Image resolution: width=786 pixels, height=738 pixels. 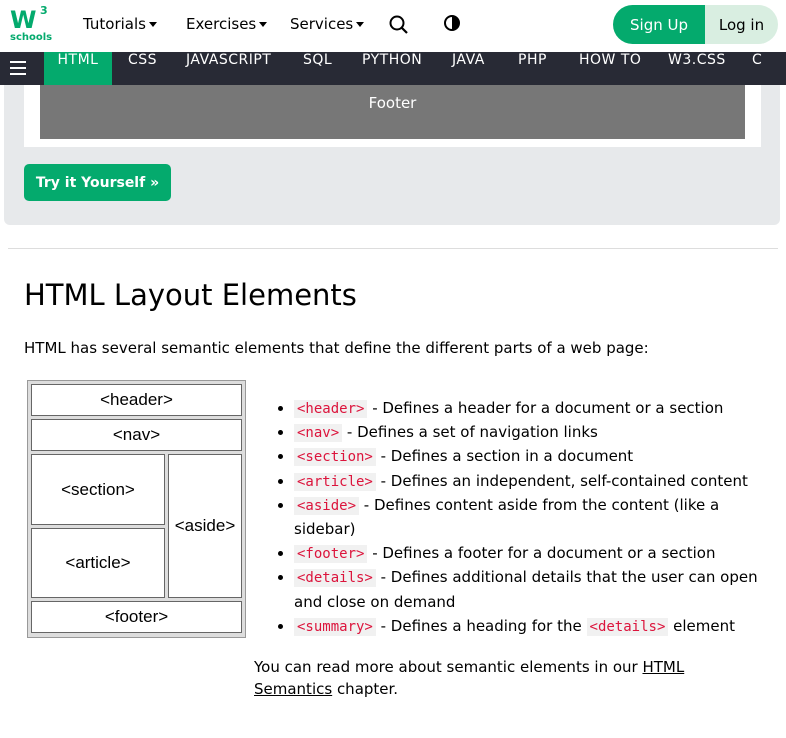 I want to click on nav-item-php: PHP, so click(x=532, y=68).